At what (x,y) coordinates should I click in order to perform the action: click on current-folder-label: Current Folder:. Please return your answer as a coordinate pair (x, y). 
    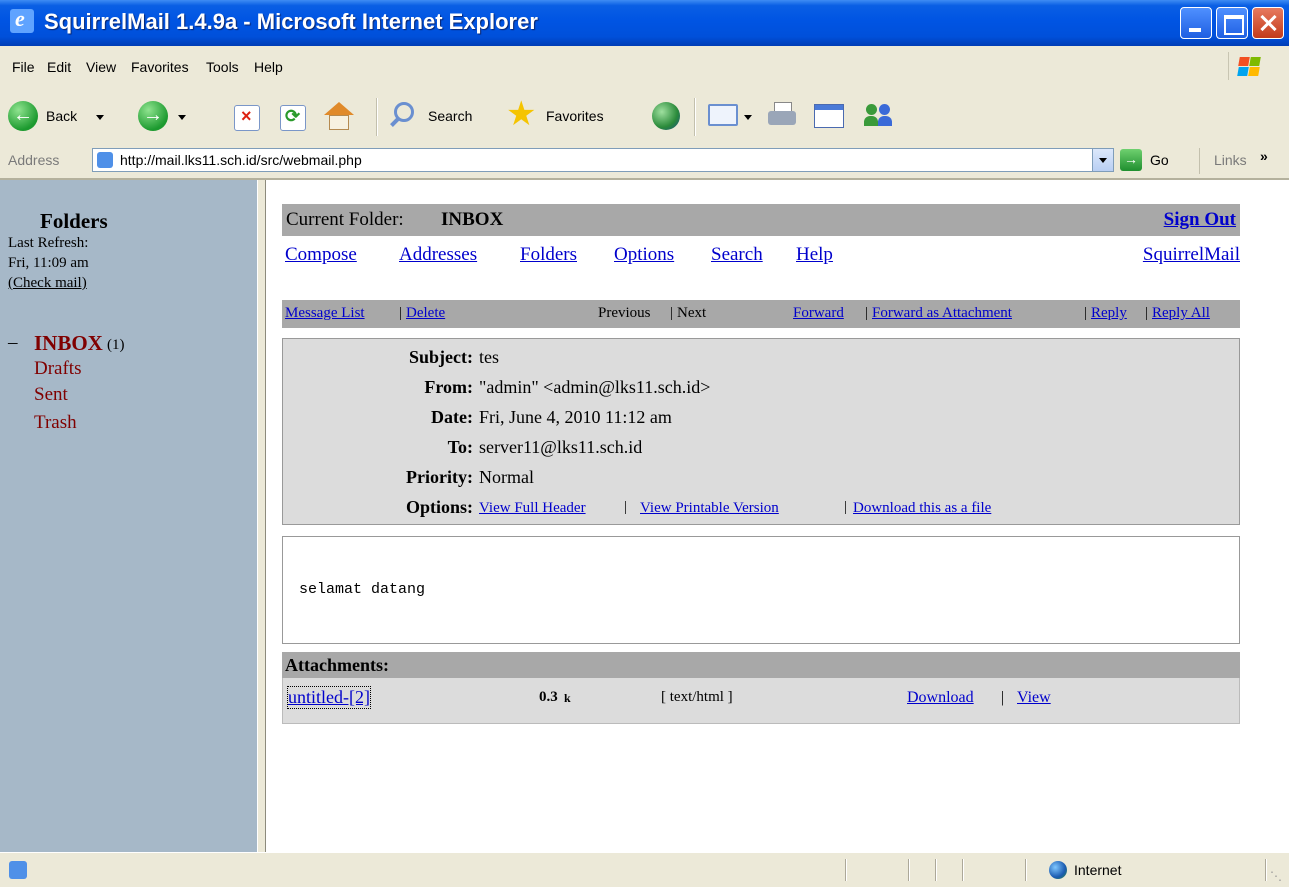
    Looking at the image, I should click on (345, 219).